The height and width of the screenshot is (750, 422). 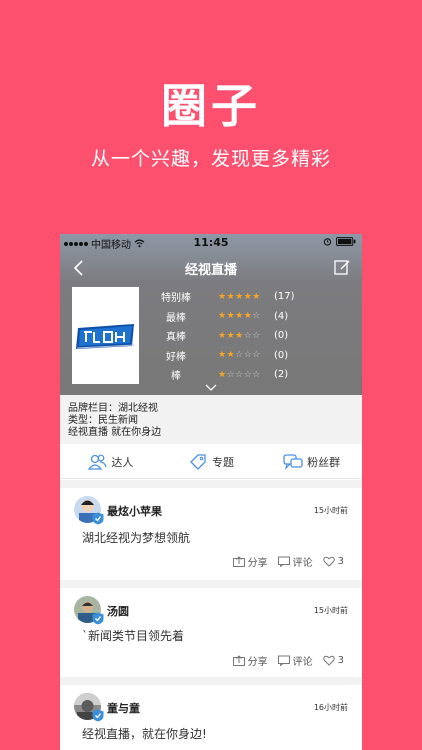 I want to click on people-icon, so click(x=97, y=462).